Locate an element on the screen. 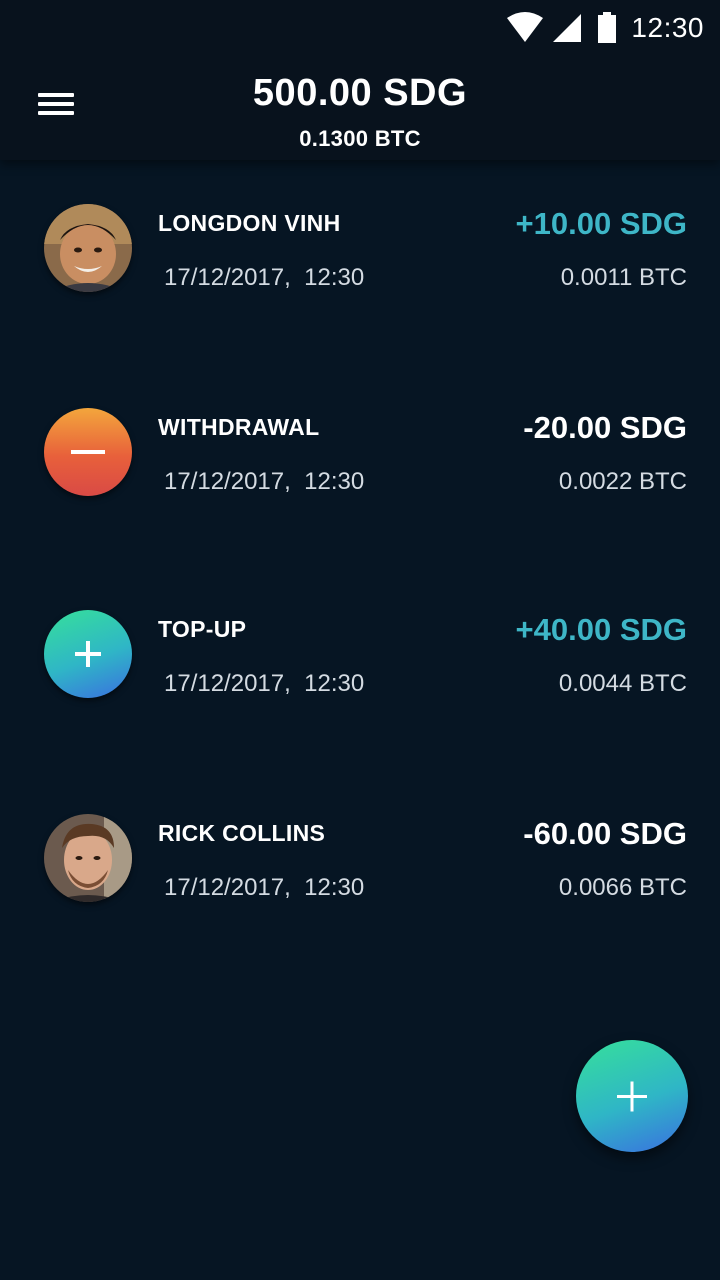 Image resolution: width=720 pixels, height=1280 pixels. status-time: 12:30 is located at coordinates (667, 27).